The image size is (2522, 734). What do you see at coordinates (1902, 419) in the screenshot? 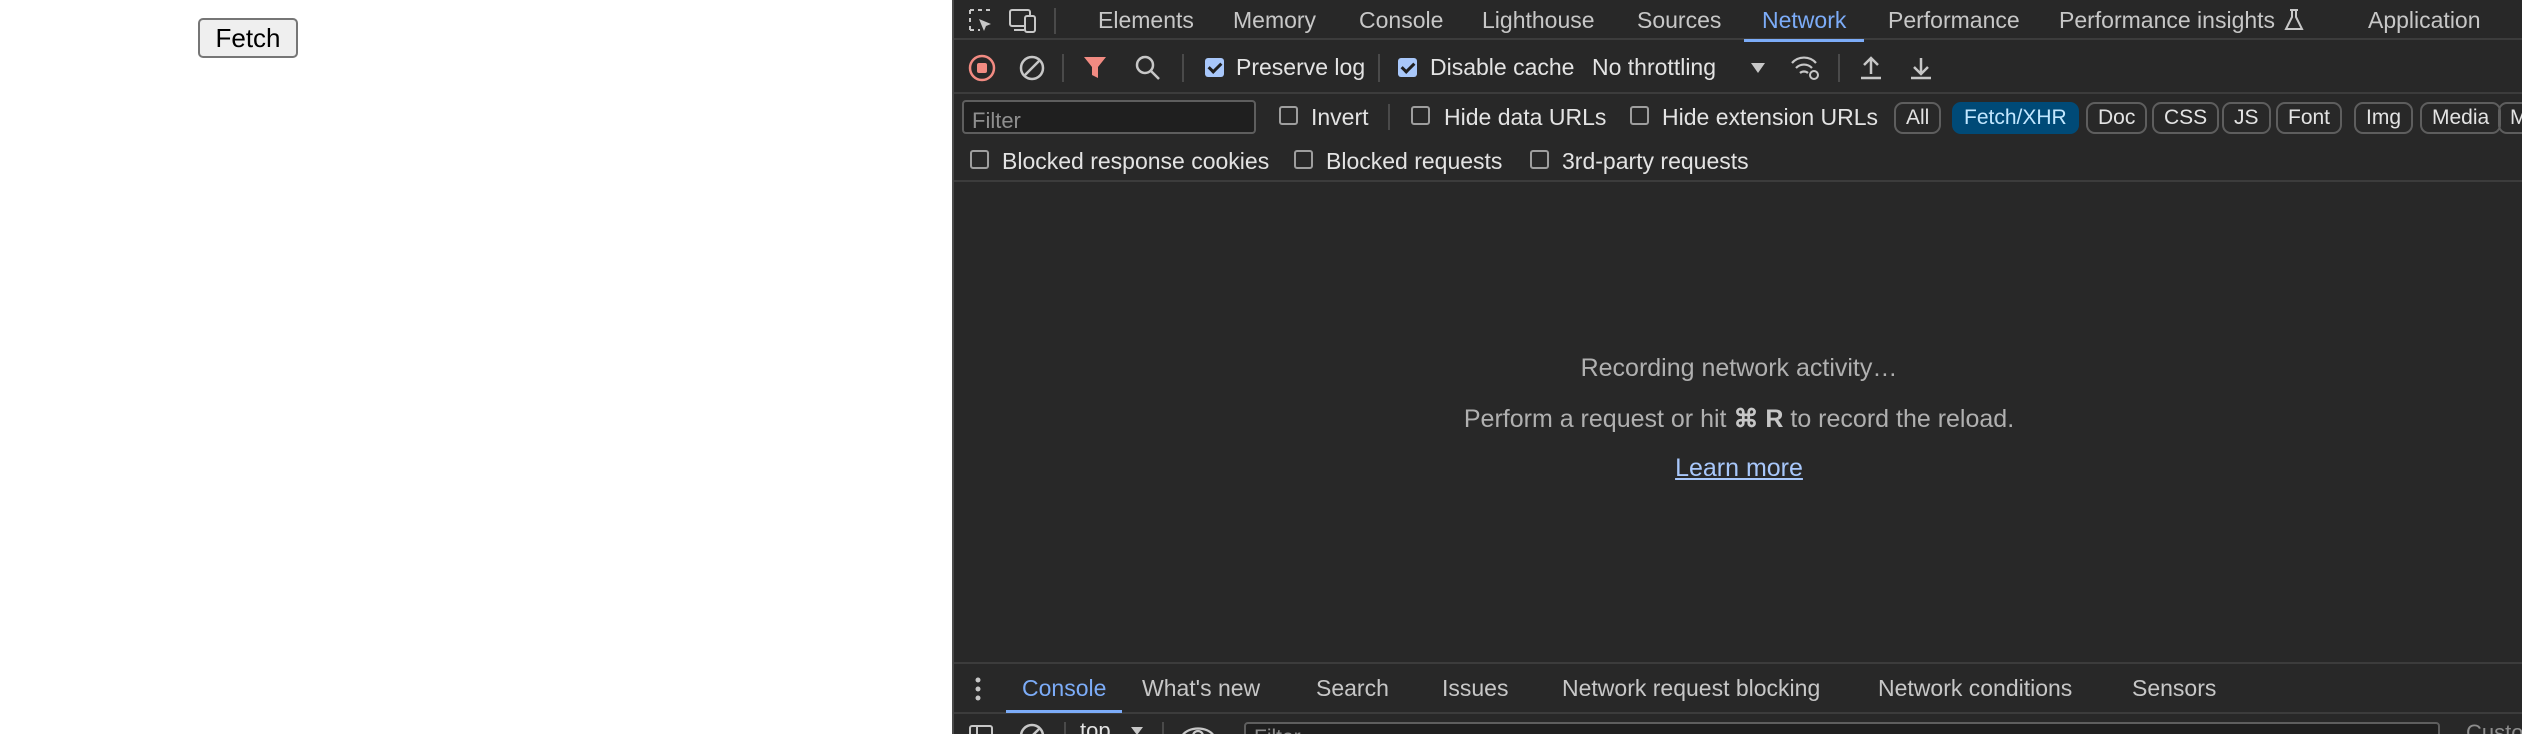
I see `hint-suffix: to record the reload.` at bounding box center [1902, 419].